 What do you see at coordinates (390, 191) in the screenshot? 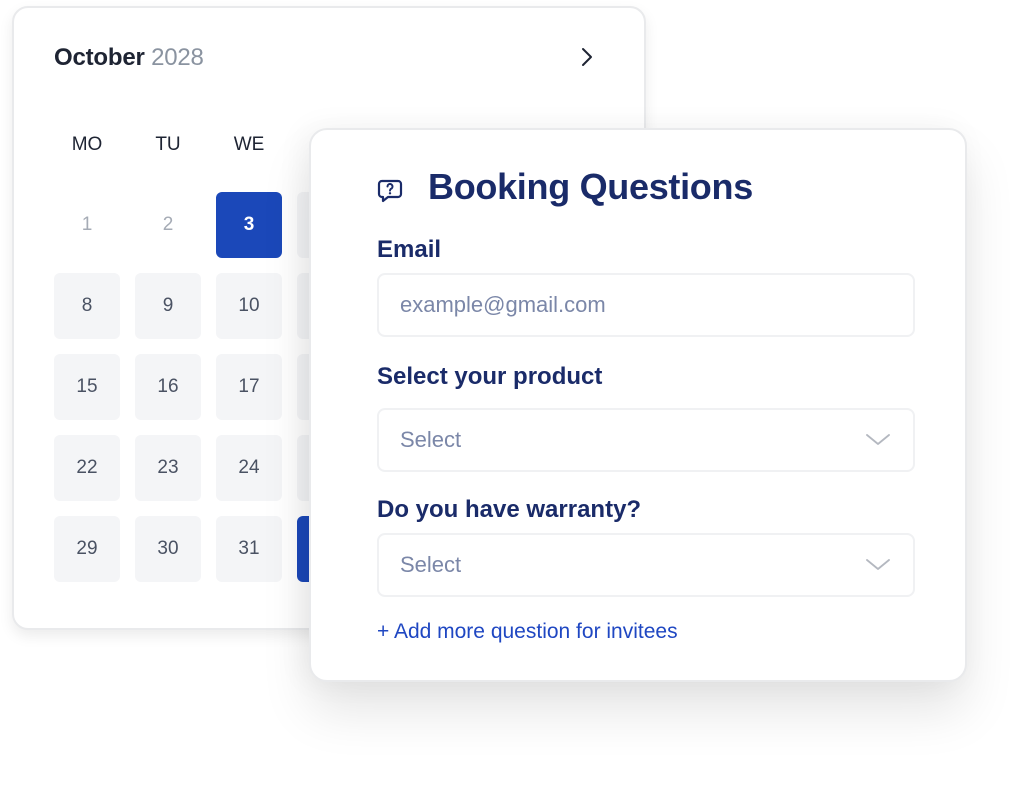
I see `question-chat-icon` at bounding box center [390, 191].